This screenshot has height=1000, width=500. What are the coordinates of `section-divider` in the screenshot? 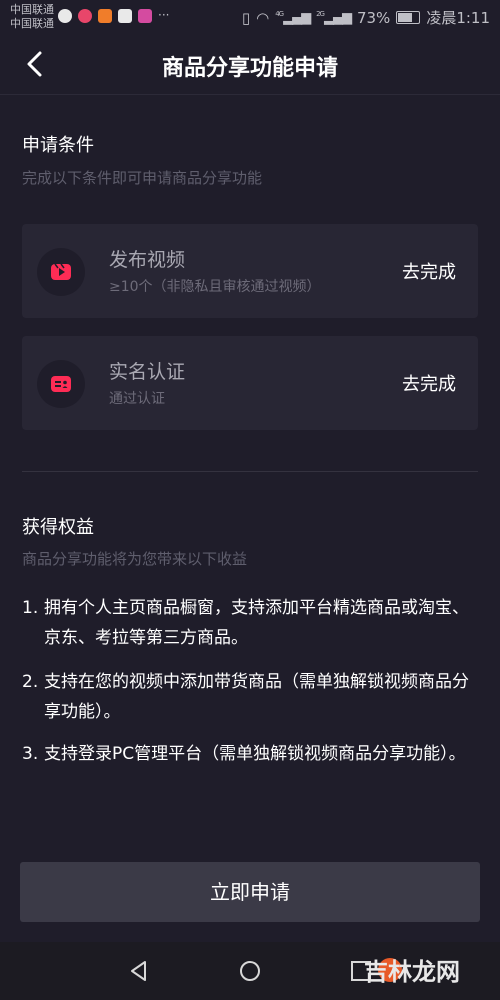 It's located at (250, 471).